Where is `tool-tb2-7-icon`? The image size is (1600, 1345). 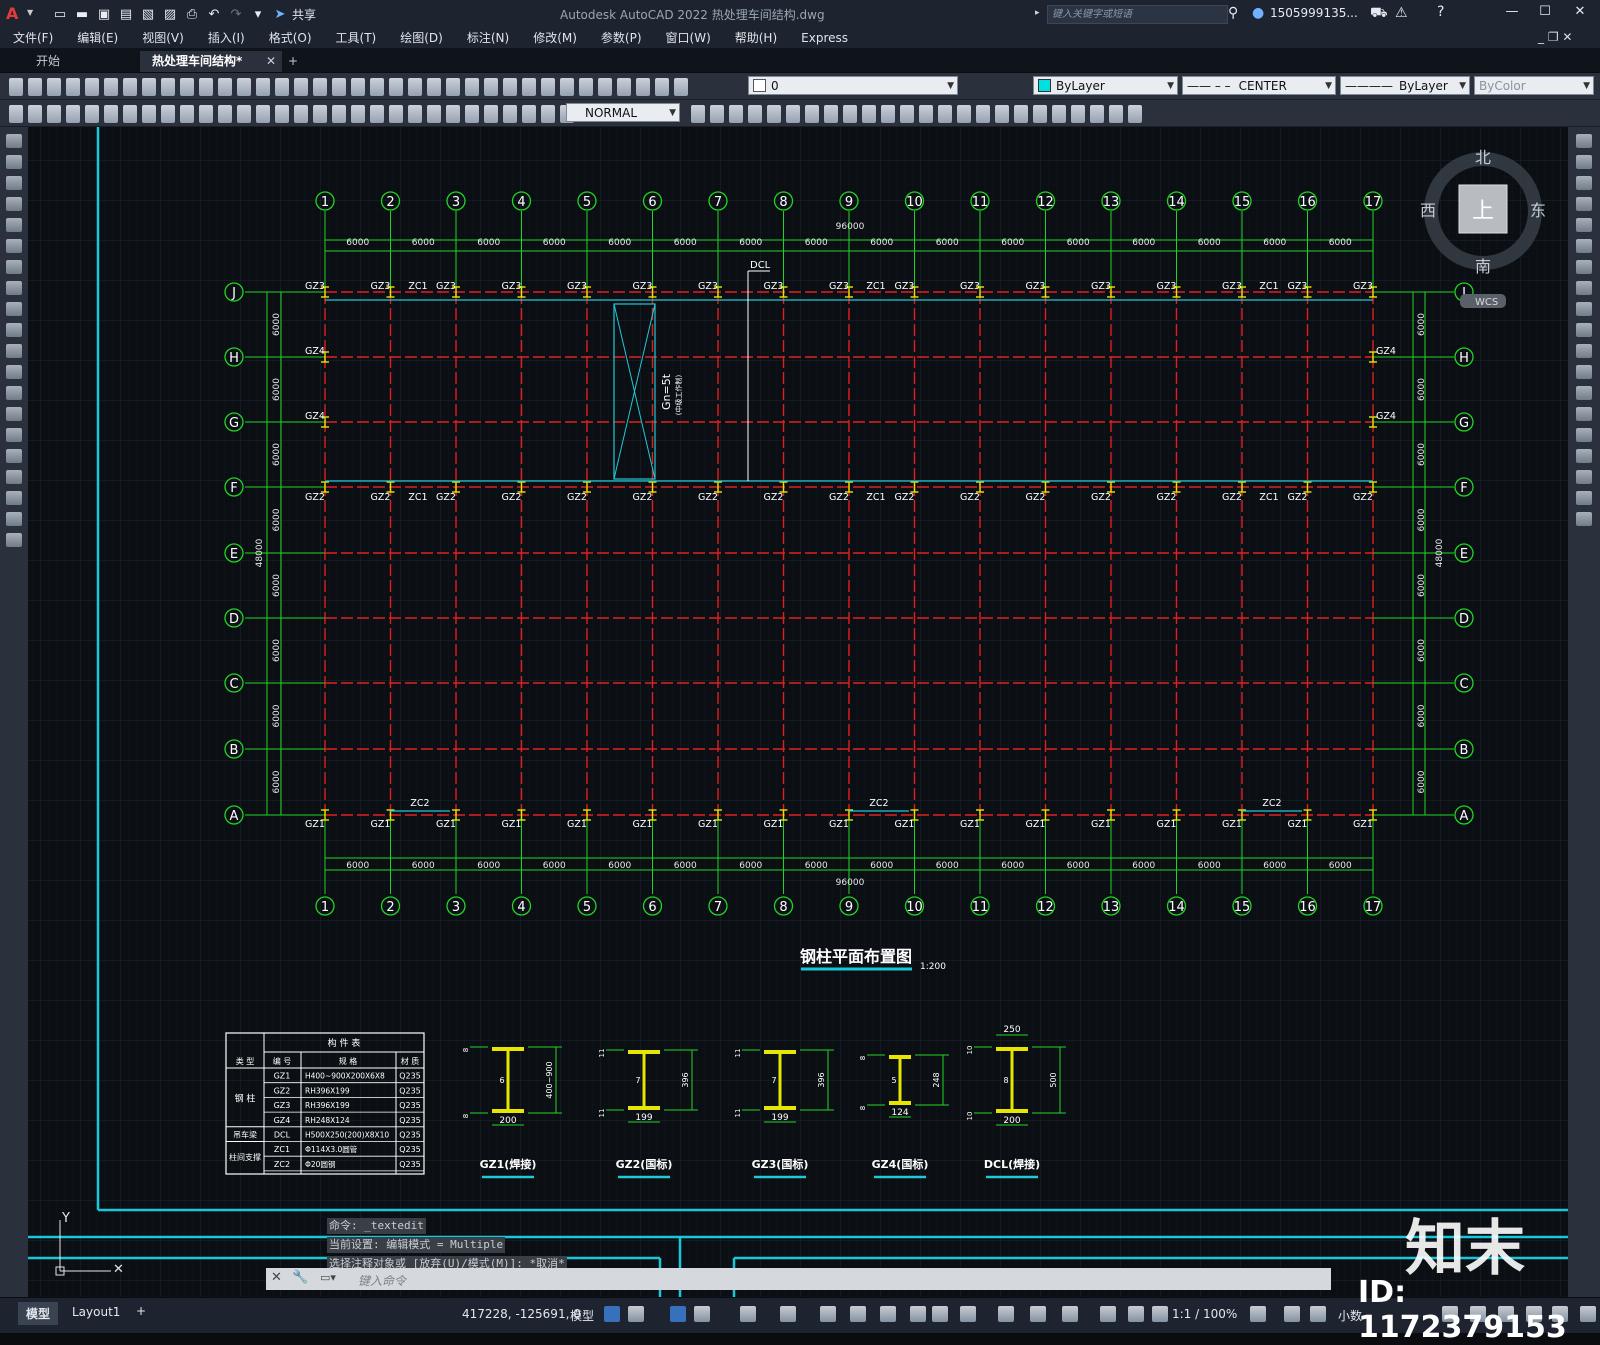
tool-tb2-7-icon is located at coordinates (149, 114).